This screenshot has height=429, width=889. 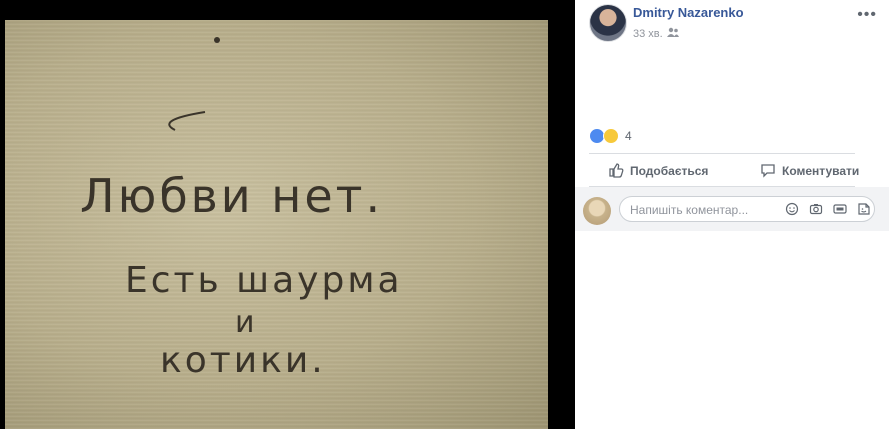 I want to click on reactions-summary: 4, so click(x=610, y=136).